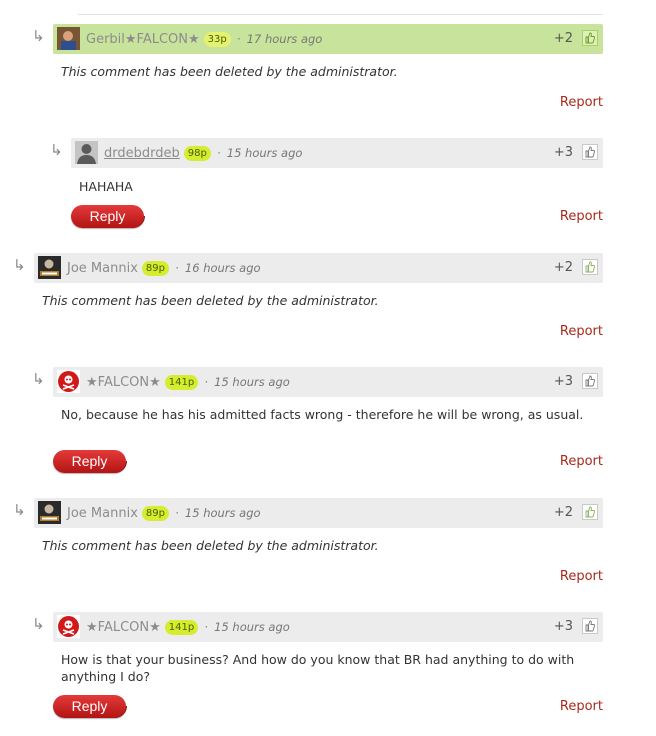 This screenshot has width=656, height=736. What do you see at coordinates (217, 39) in the screenshot?
I see `points-badge: 33p` at bounding box center [217, 39].